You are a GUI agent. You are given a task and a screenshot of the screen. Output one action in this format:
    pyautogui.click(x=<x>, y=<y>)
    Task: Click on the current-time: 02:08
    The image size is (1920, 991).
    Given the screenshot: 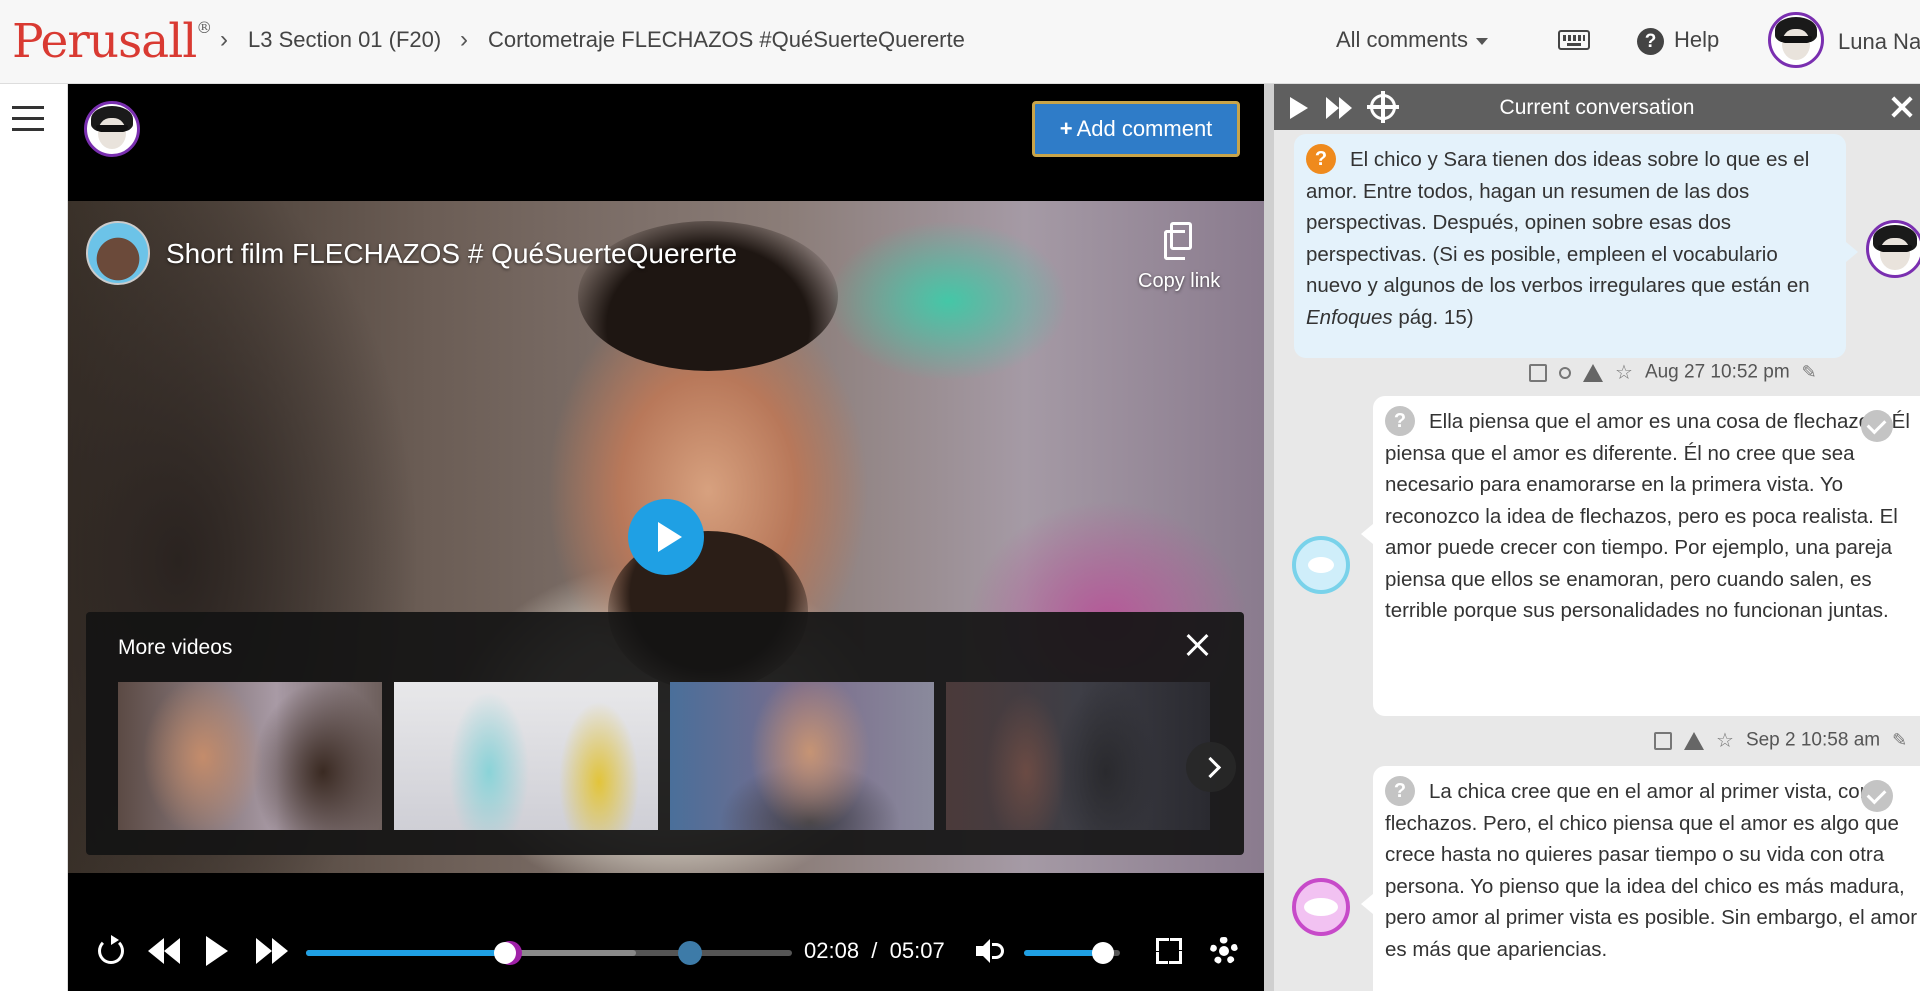 What is the action you would take?
    pyautogui.click(x=832, y=950)
    